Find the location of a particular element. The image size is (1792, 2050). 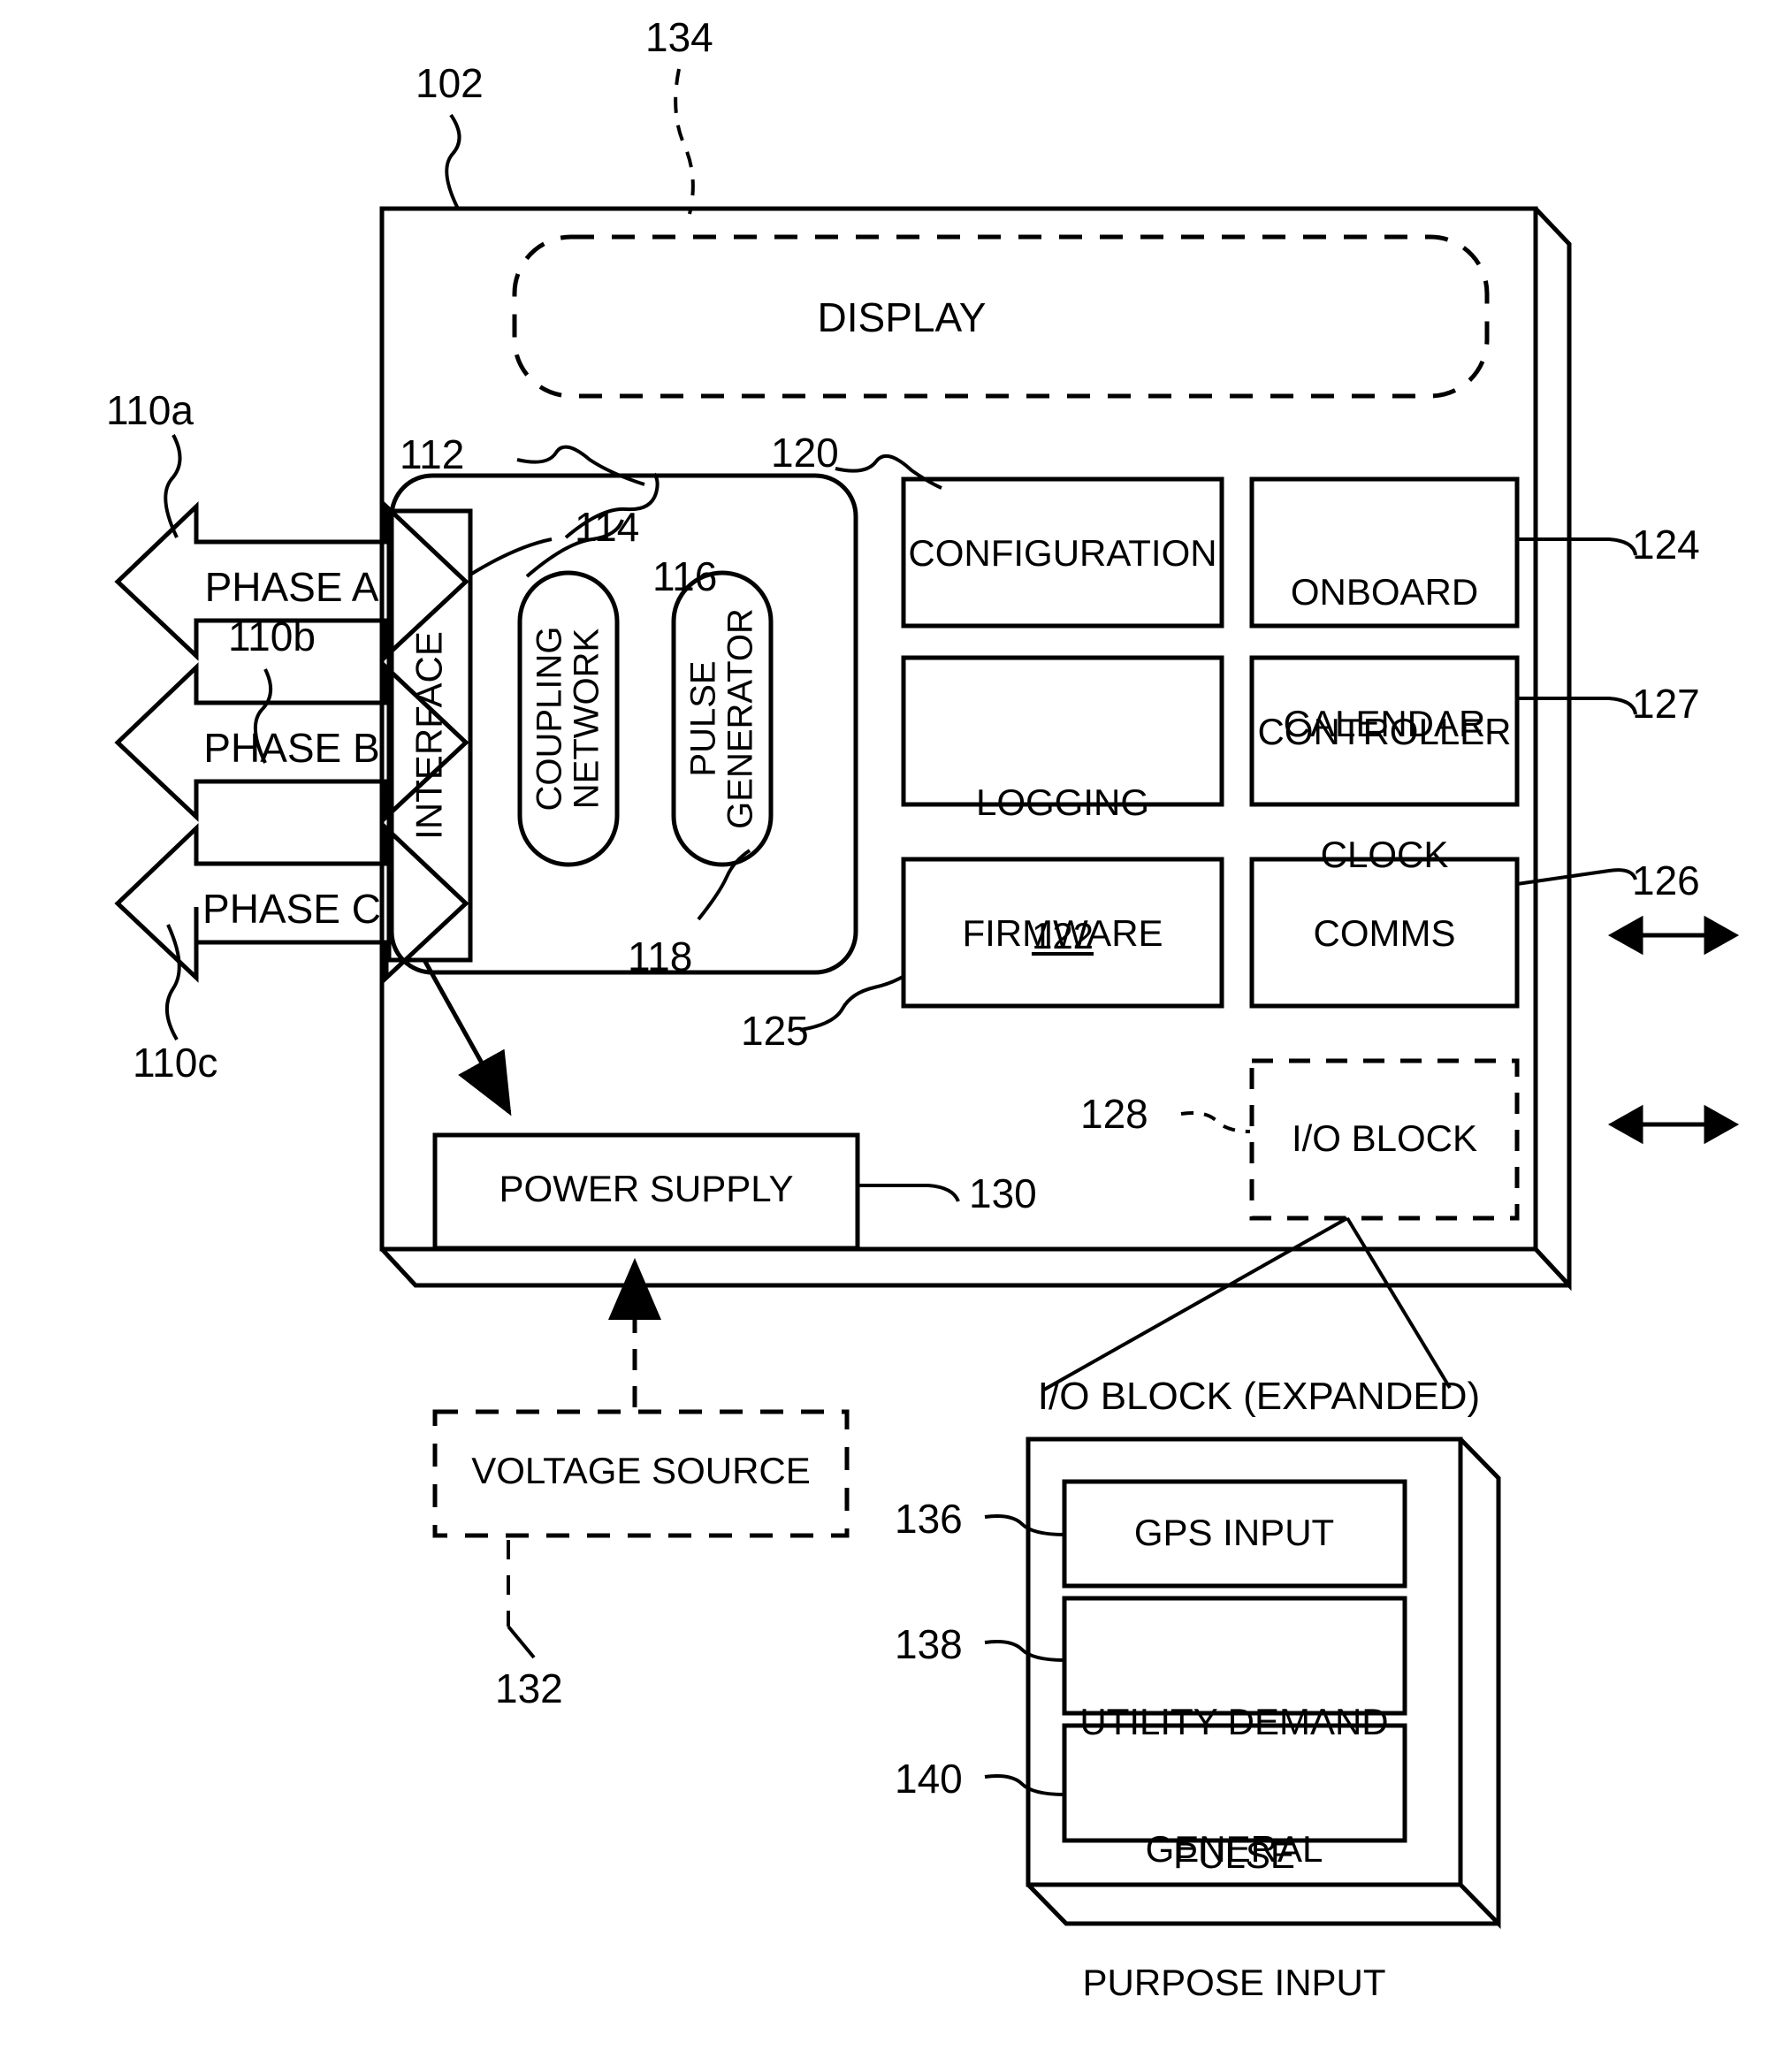

ref-126: 126 is located at coordinates (1666, 880).